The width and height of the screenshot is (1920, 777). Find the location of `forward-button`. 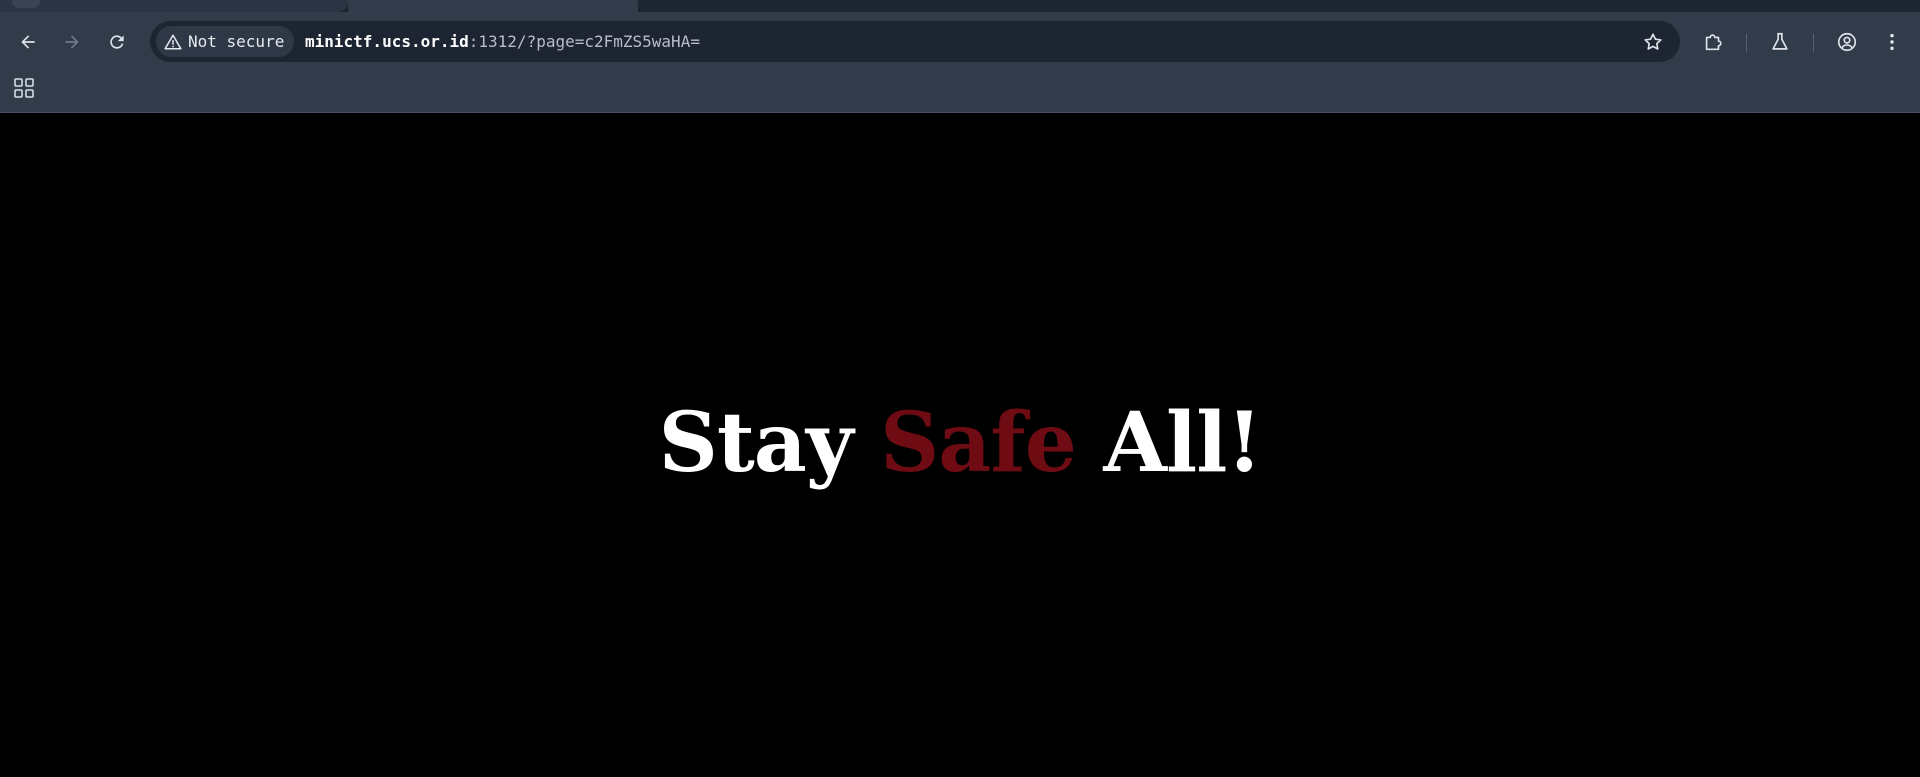

forward-button is located at coordinates (72, 42).